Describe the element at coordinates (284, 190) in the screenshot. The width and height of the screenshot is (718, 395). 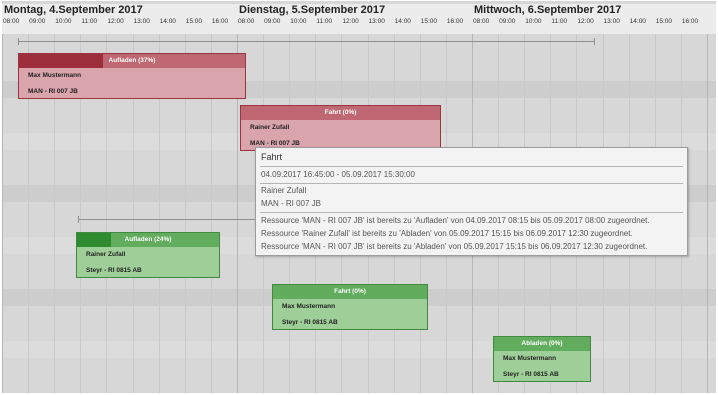
I see `tooltip-driver: Rainer Zufall` at that location.